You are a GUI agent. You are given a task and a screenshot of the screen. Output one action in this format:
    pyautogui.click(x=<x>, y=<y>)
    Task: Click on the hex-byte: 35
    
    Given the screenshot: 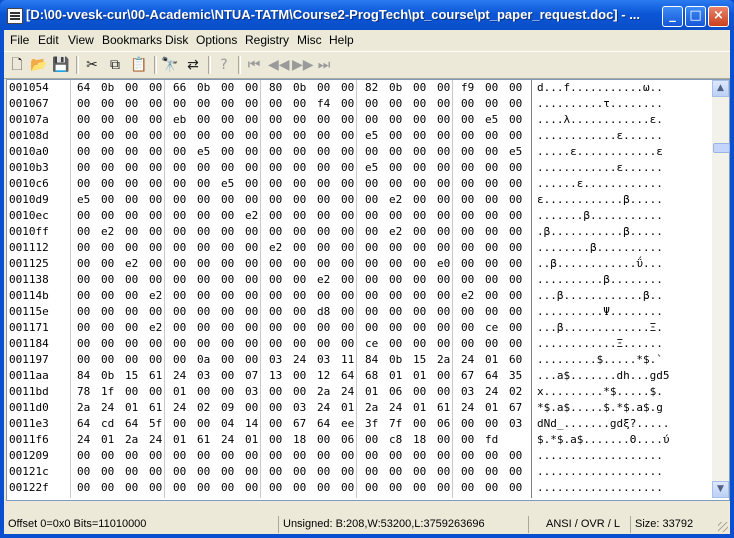 What is the action you would take?
    pyautogui.click(x=515, y=375)
    